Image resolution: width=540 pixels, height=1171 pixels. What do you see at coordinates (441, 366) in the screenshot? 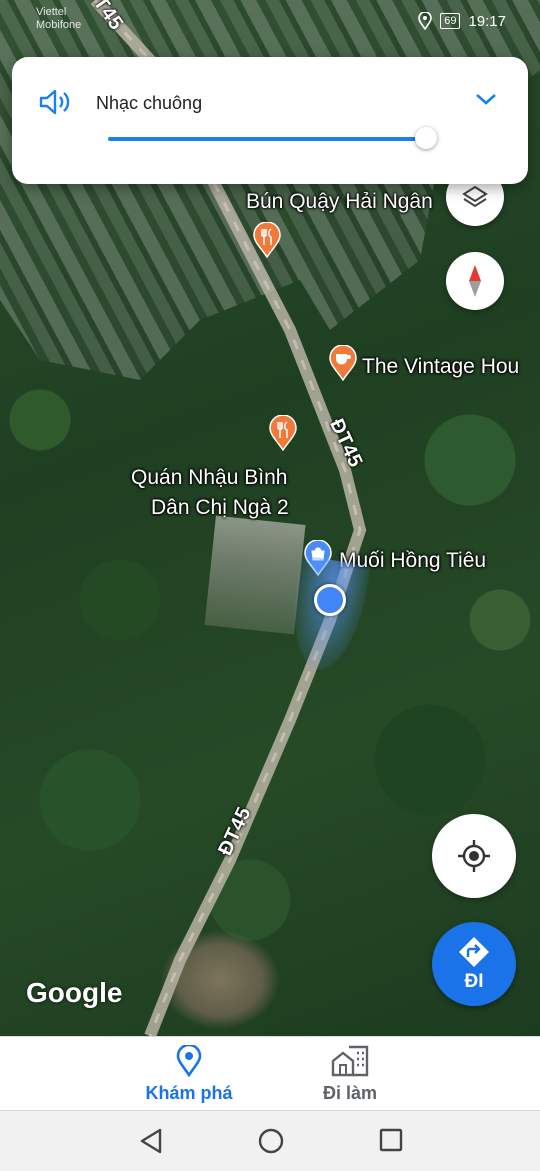
I see `place-label: The Vintage Hou` at bounding box center [441, 366].